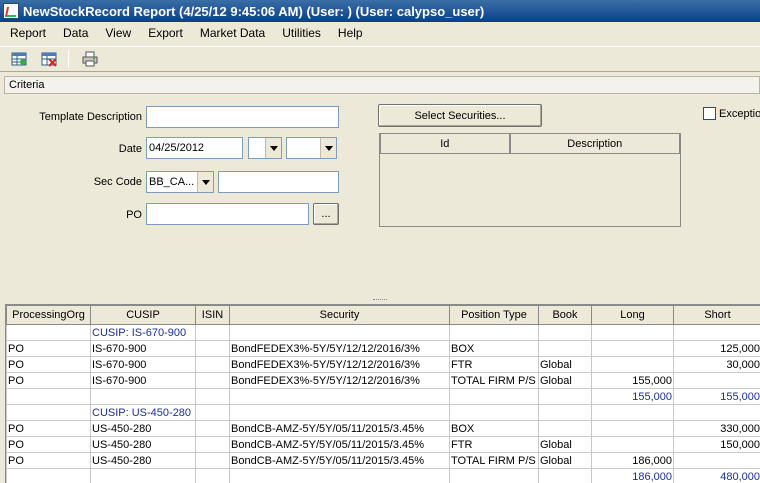  I want to click on menu-market-data: Market Data, so click(231, 33).